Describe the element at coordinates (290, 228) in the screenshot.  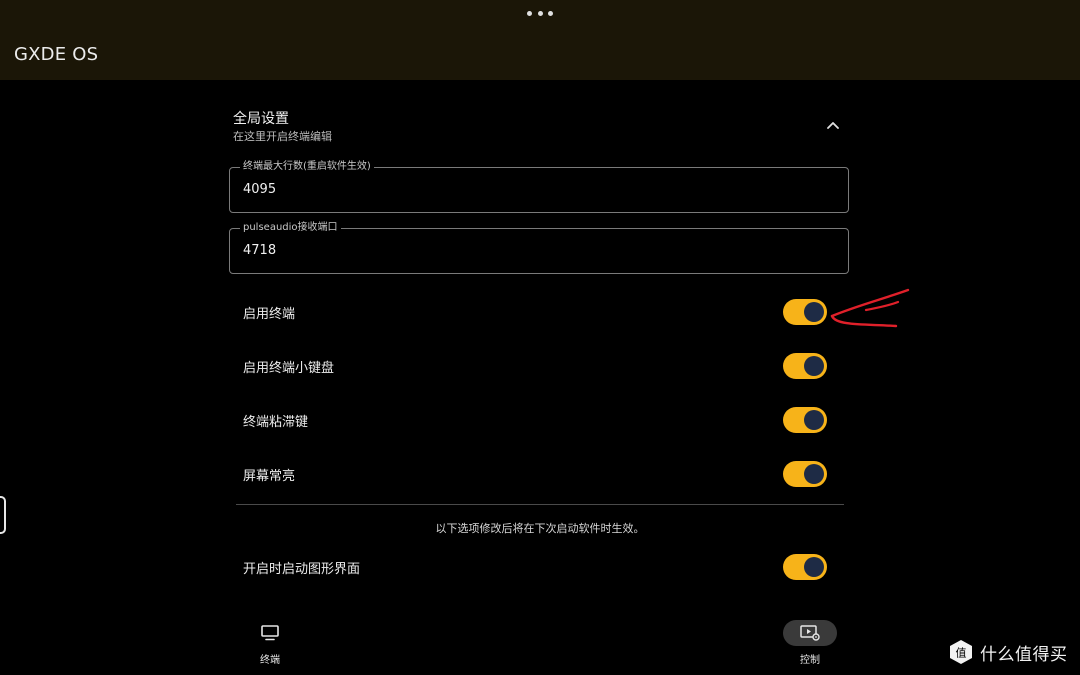
I see `pulseaudio-port-label: pulseaudio接收端口` at that location.